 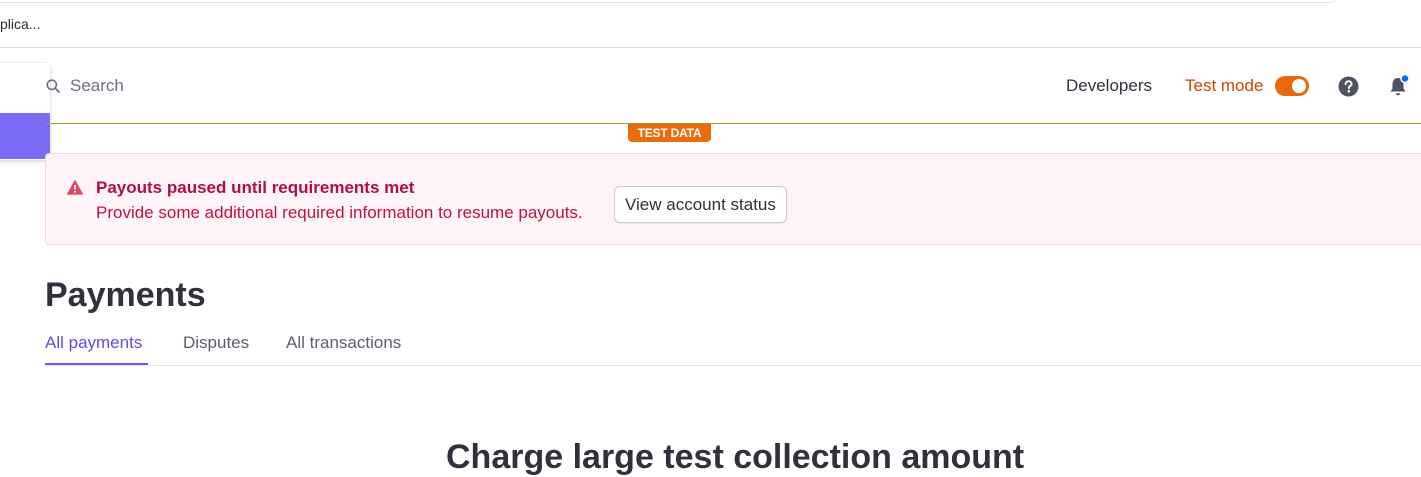 What do you see at coordinates (53, 86) in the screenshot?
I see `search-icon` at bounding box center [53, 86].